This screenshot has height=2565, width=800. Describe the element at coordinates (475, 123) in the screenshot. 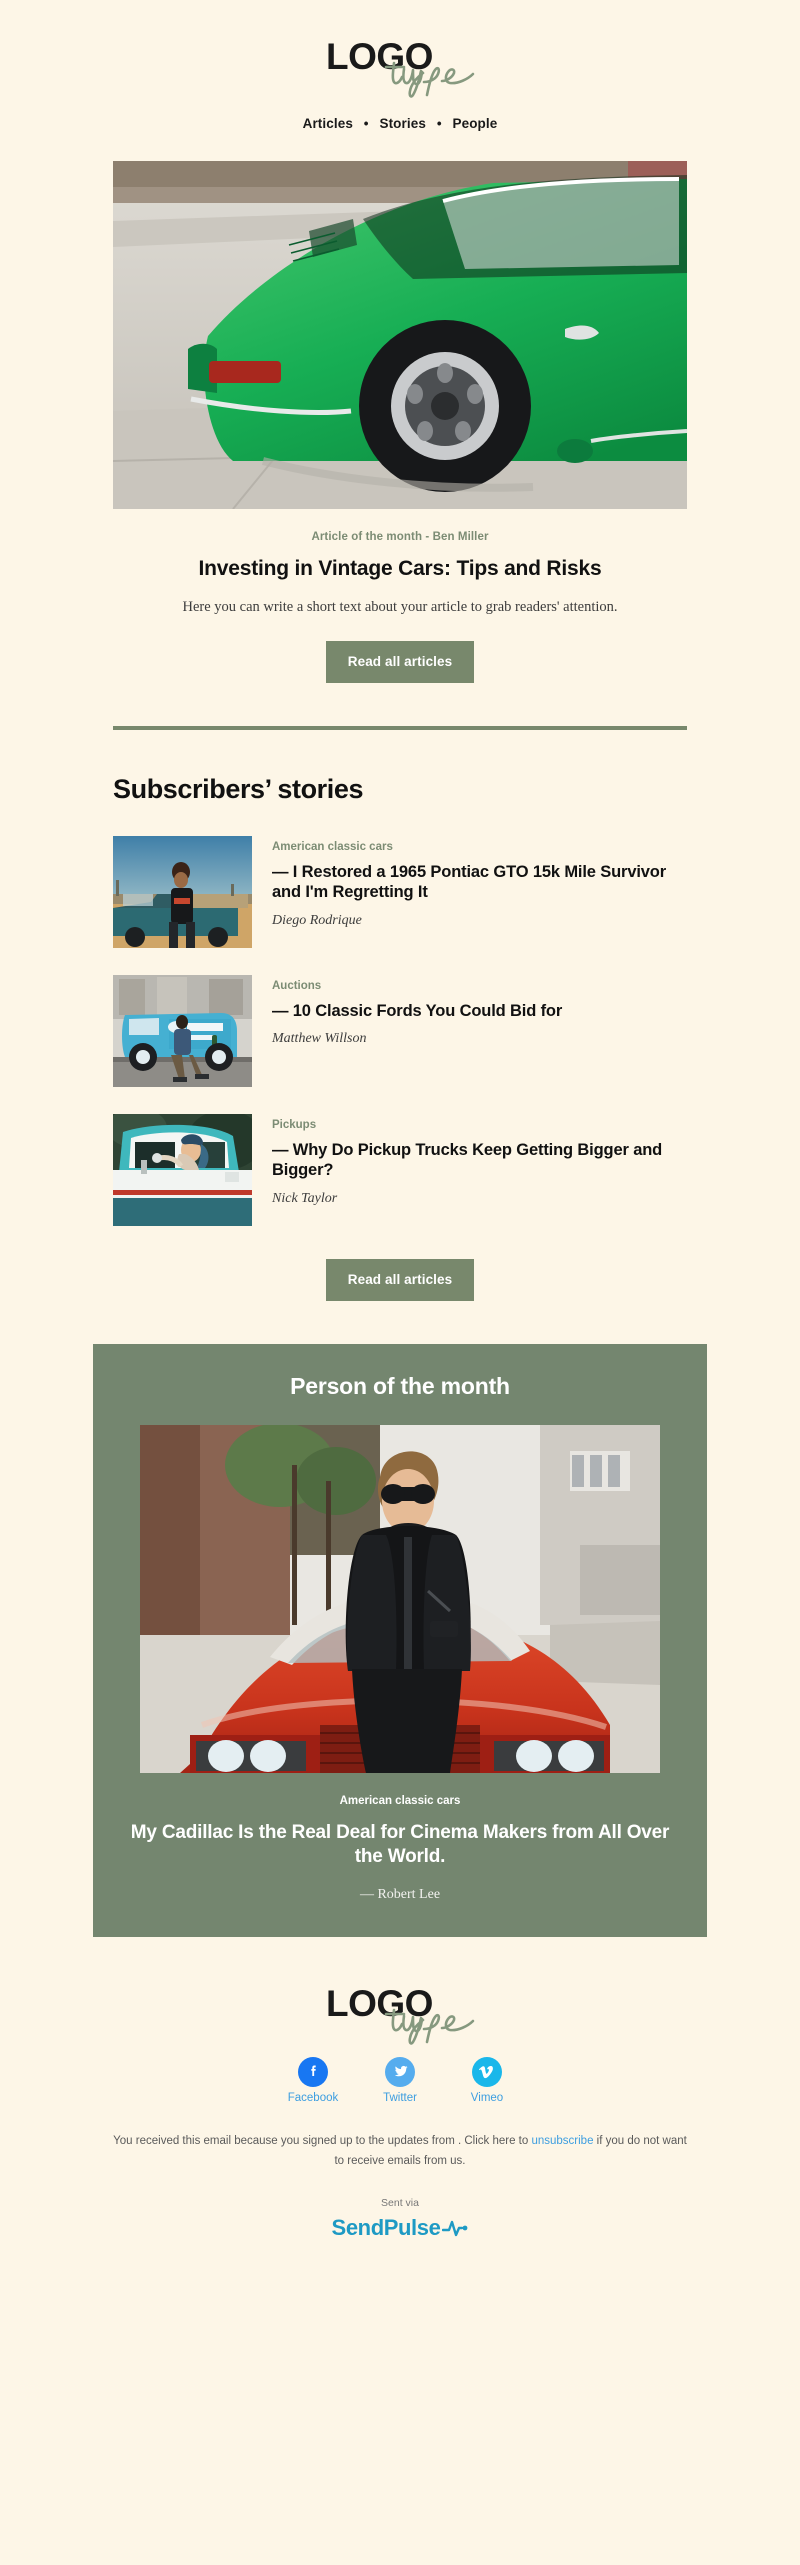

I see `nav-item-people: People` at that location.